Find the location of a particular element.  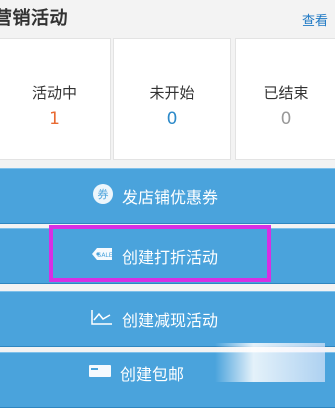

stat-value-active: 1 is located at coordinates (54, 119).